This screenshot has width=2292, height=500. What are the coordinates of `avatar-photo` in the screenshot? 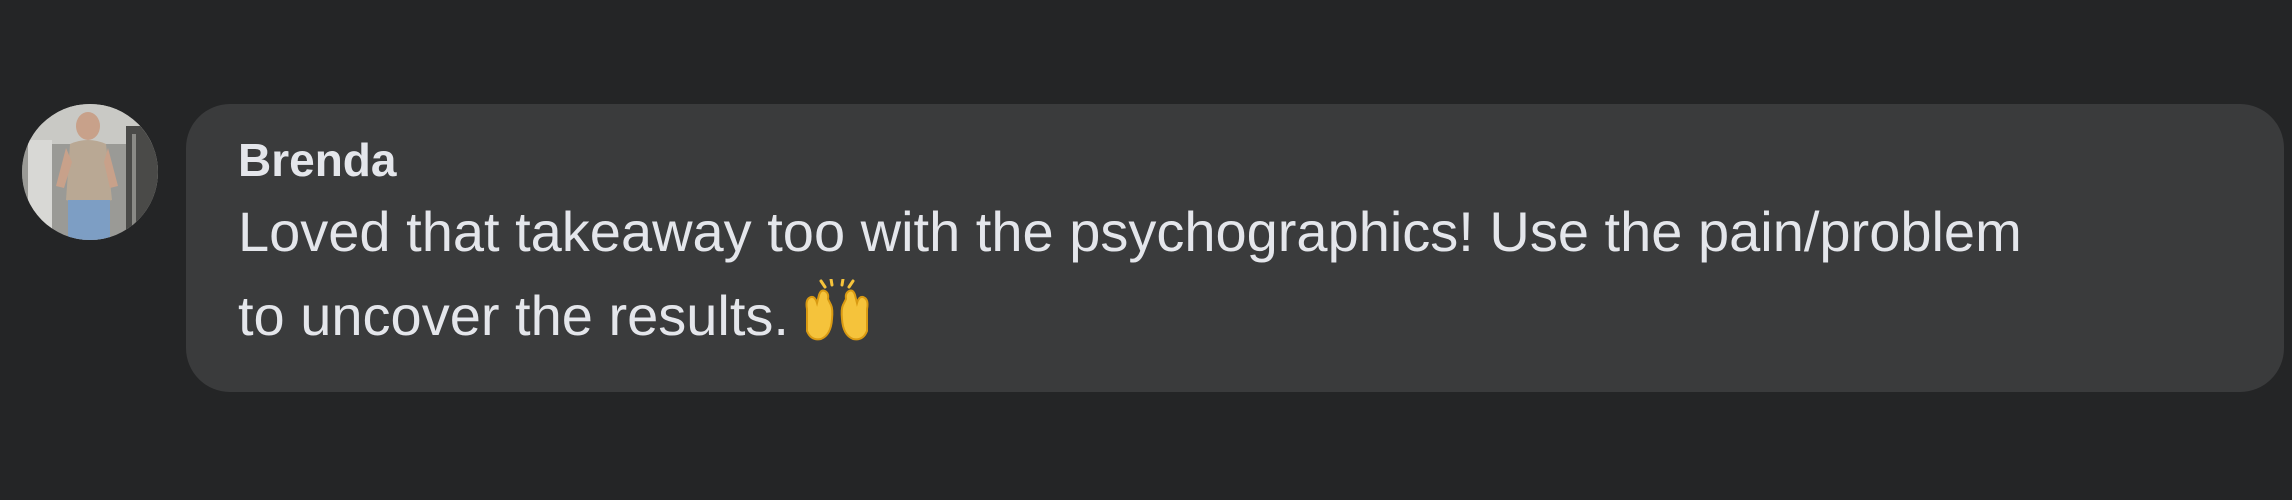 It's located at (90, 172).